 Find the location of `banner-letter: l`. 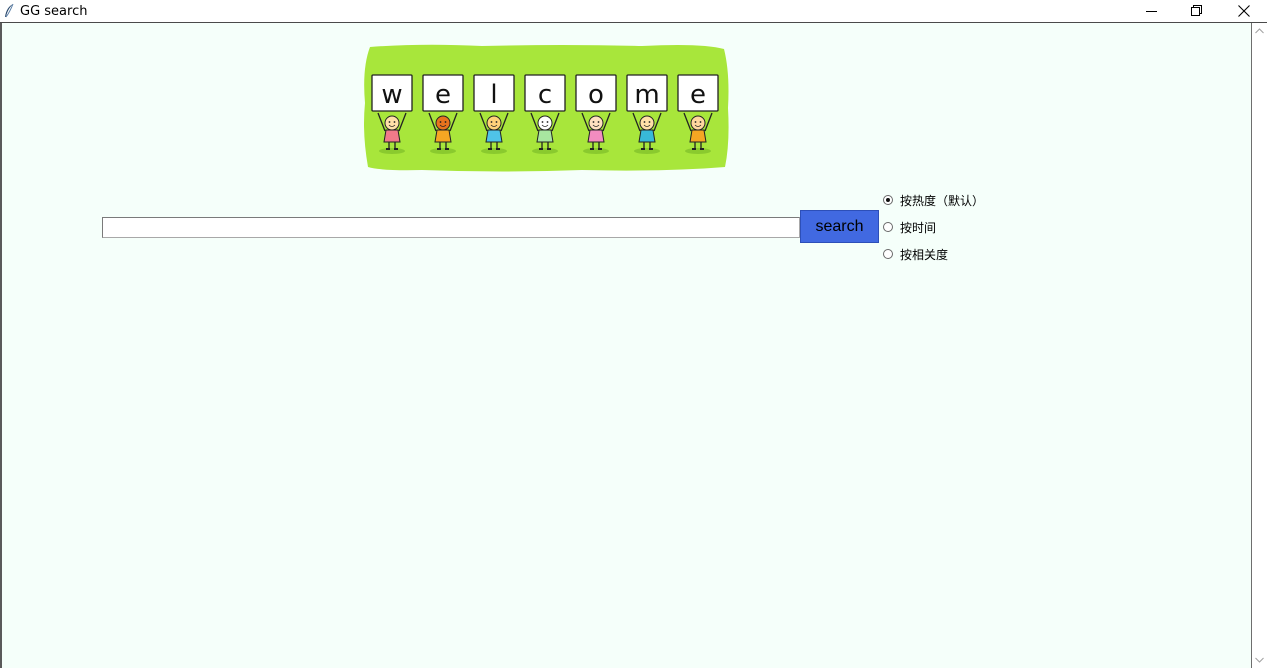

banner-letter: l is located at coordinates (493, 95).